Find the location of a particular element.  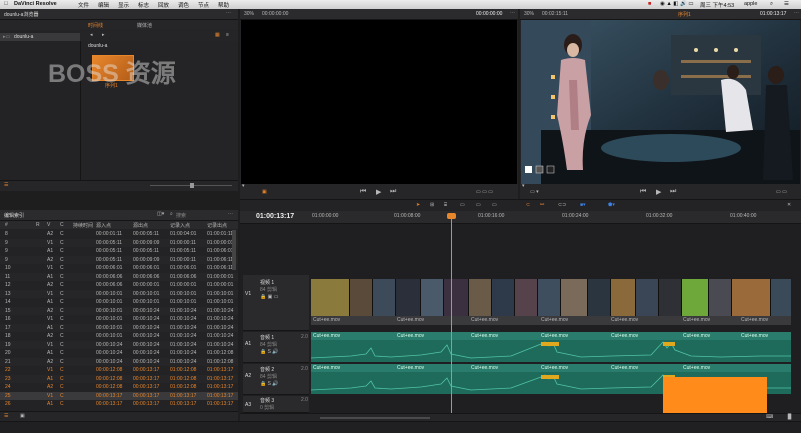

playhead-handle is located at coordinates (451, 216).